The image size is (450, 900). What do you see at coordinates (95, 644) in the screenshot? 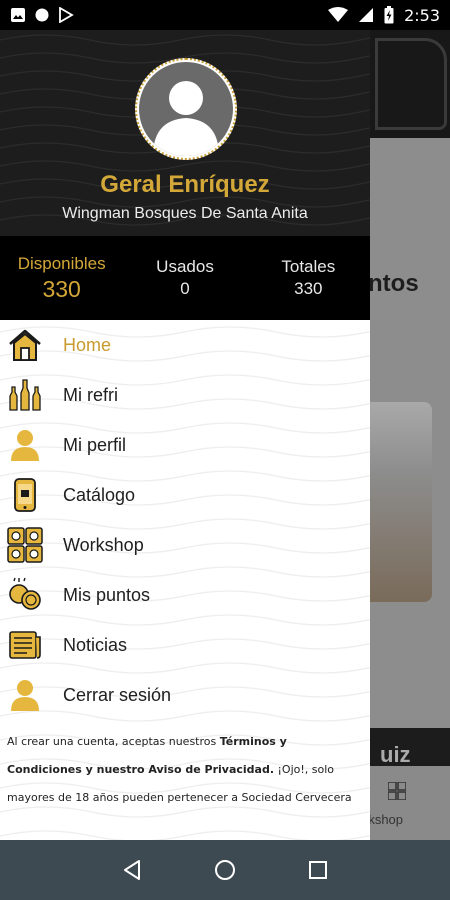
I see `menu-item-label: Noticias` at bounding box center [95, 644].